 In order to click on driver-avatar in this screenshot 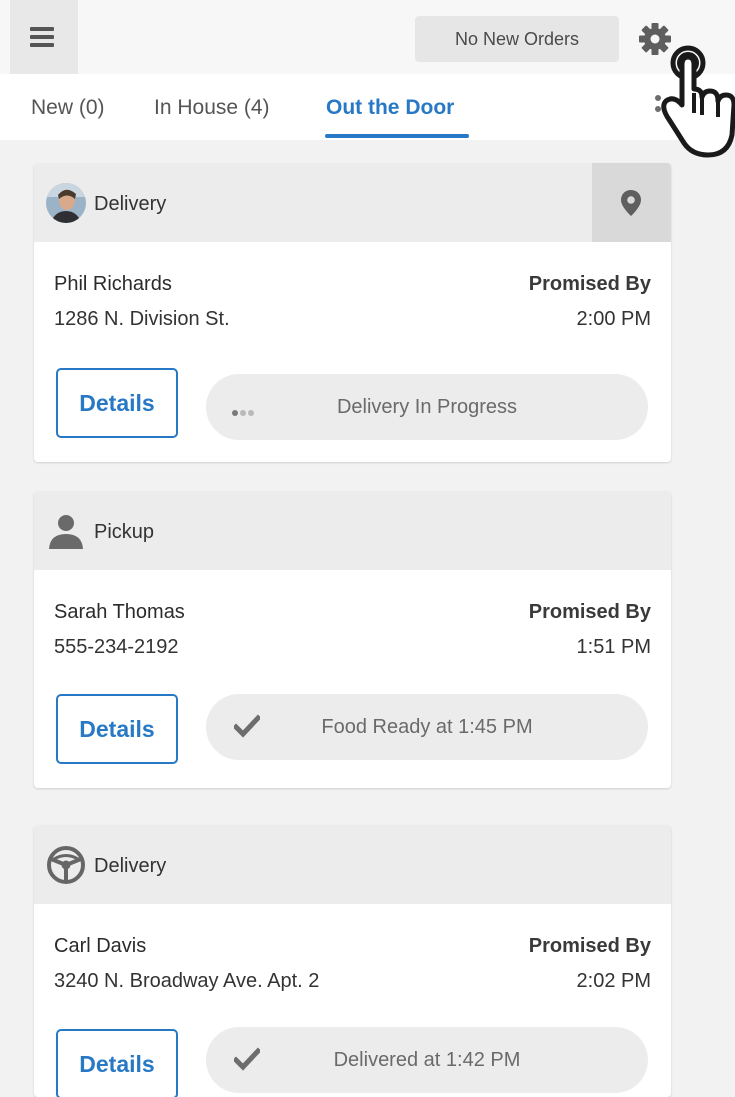, I will do `click(66, 203)`.